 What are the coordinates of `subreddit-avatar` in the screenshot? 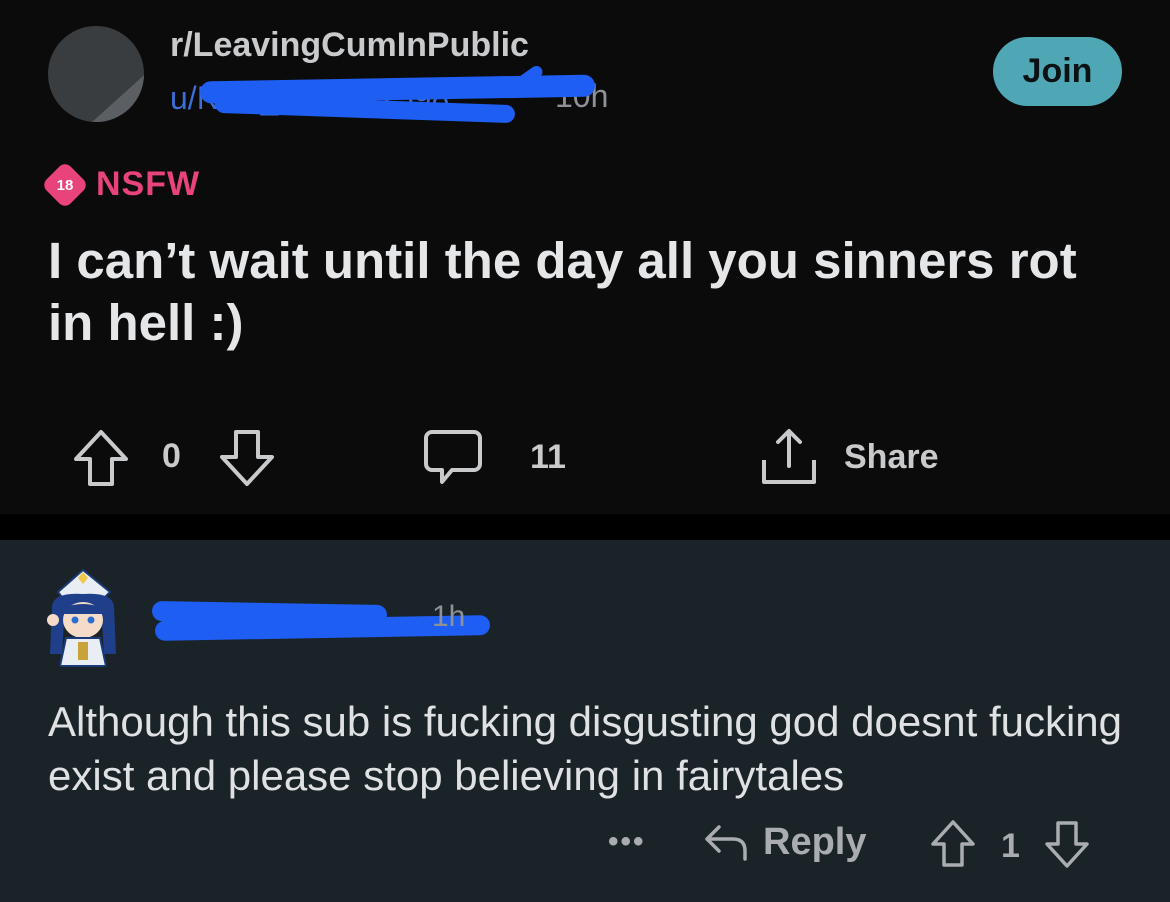 It's located at (96, 74).